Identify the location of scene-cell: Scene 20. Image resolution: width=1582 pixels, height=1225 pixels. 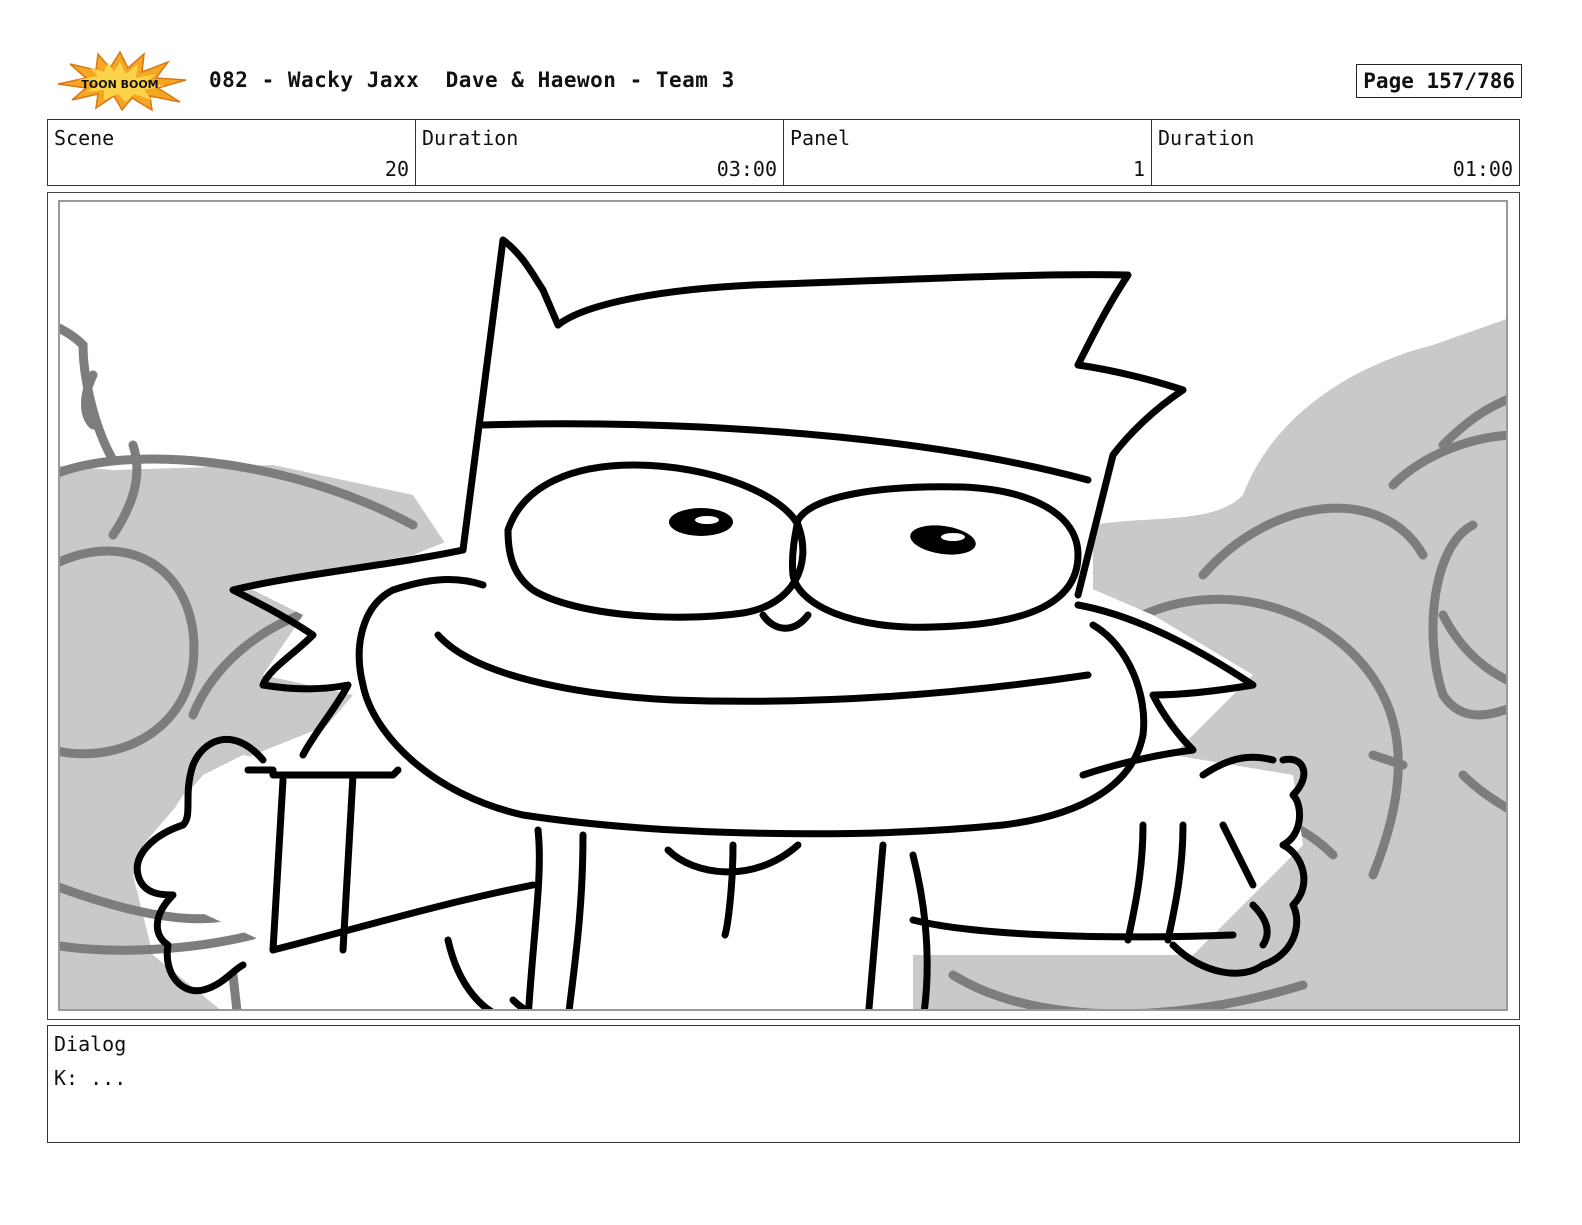
(232, 152).